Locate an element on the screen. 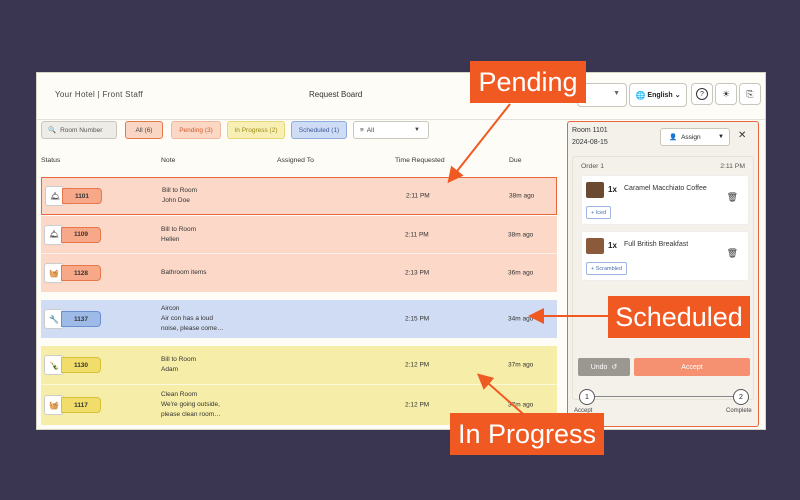 This screenshot has width=800, height=500. callout-arrows is located at coordinates (527, 262).